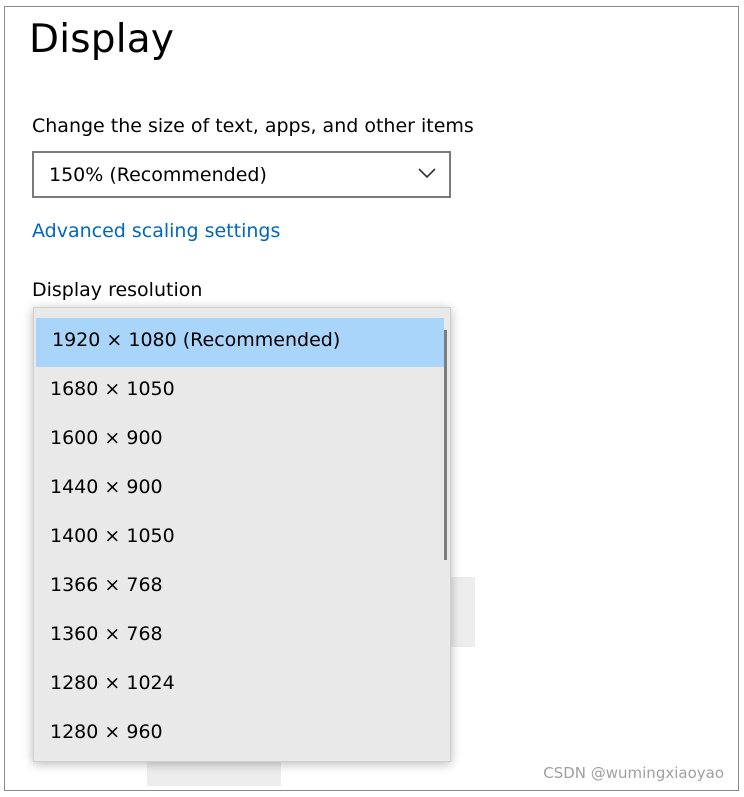 This screenshot has width=744, height=797. I want to click on page-title: Display, so click(102, 39).